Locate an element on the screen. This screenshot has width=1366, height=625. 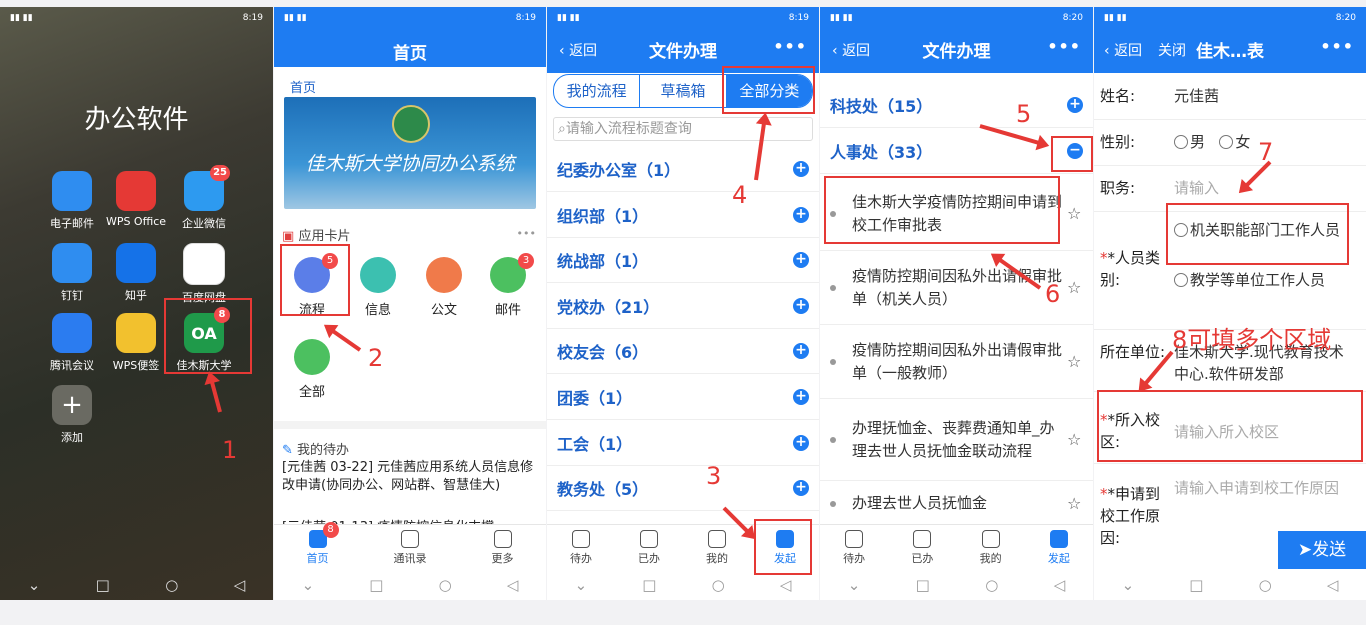
process-item-label: 办理去世人员抚恤金 is located at coordinates (920, 503).